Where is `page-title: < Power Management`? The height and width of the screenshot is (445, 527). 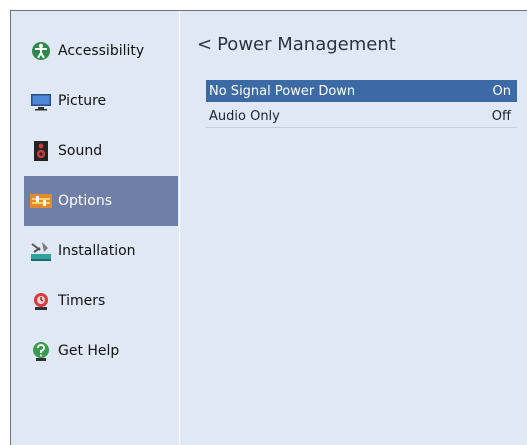
page-title: < Power Management is located at coordinates (296, 44).